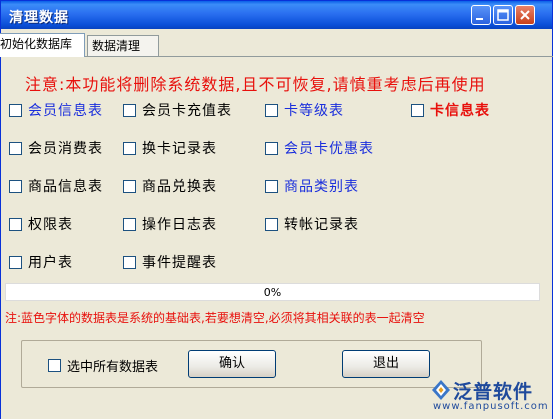 The image size is (553, 419). I want to click on title-bar: 清理数据, so click(276, 15).